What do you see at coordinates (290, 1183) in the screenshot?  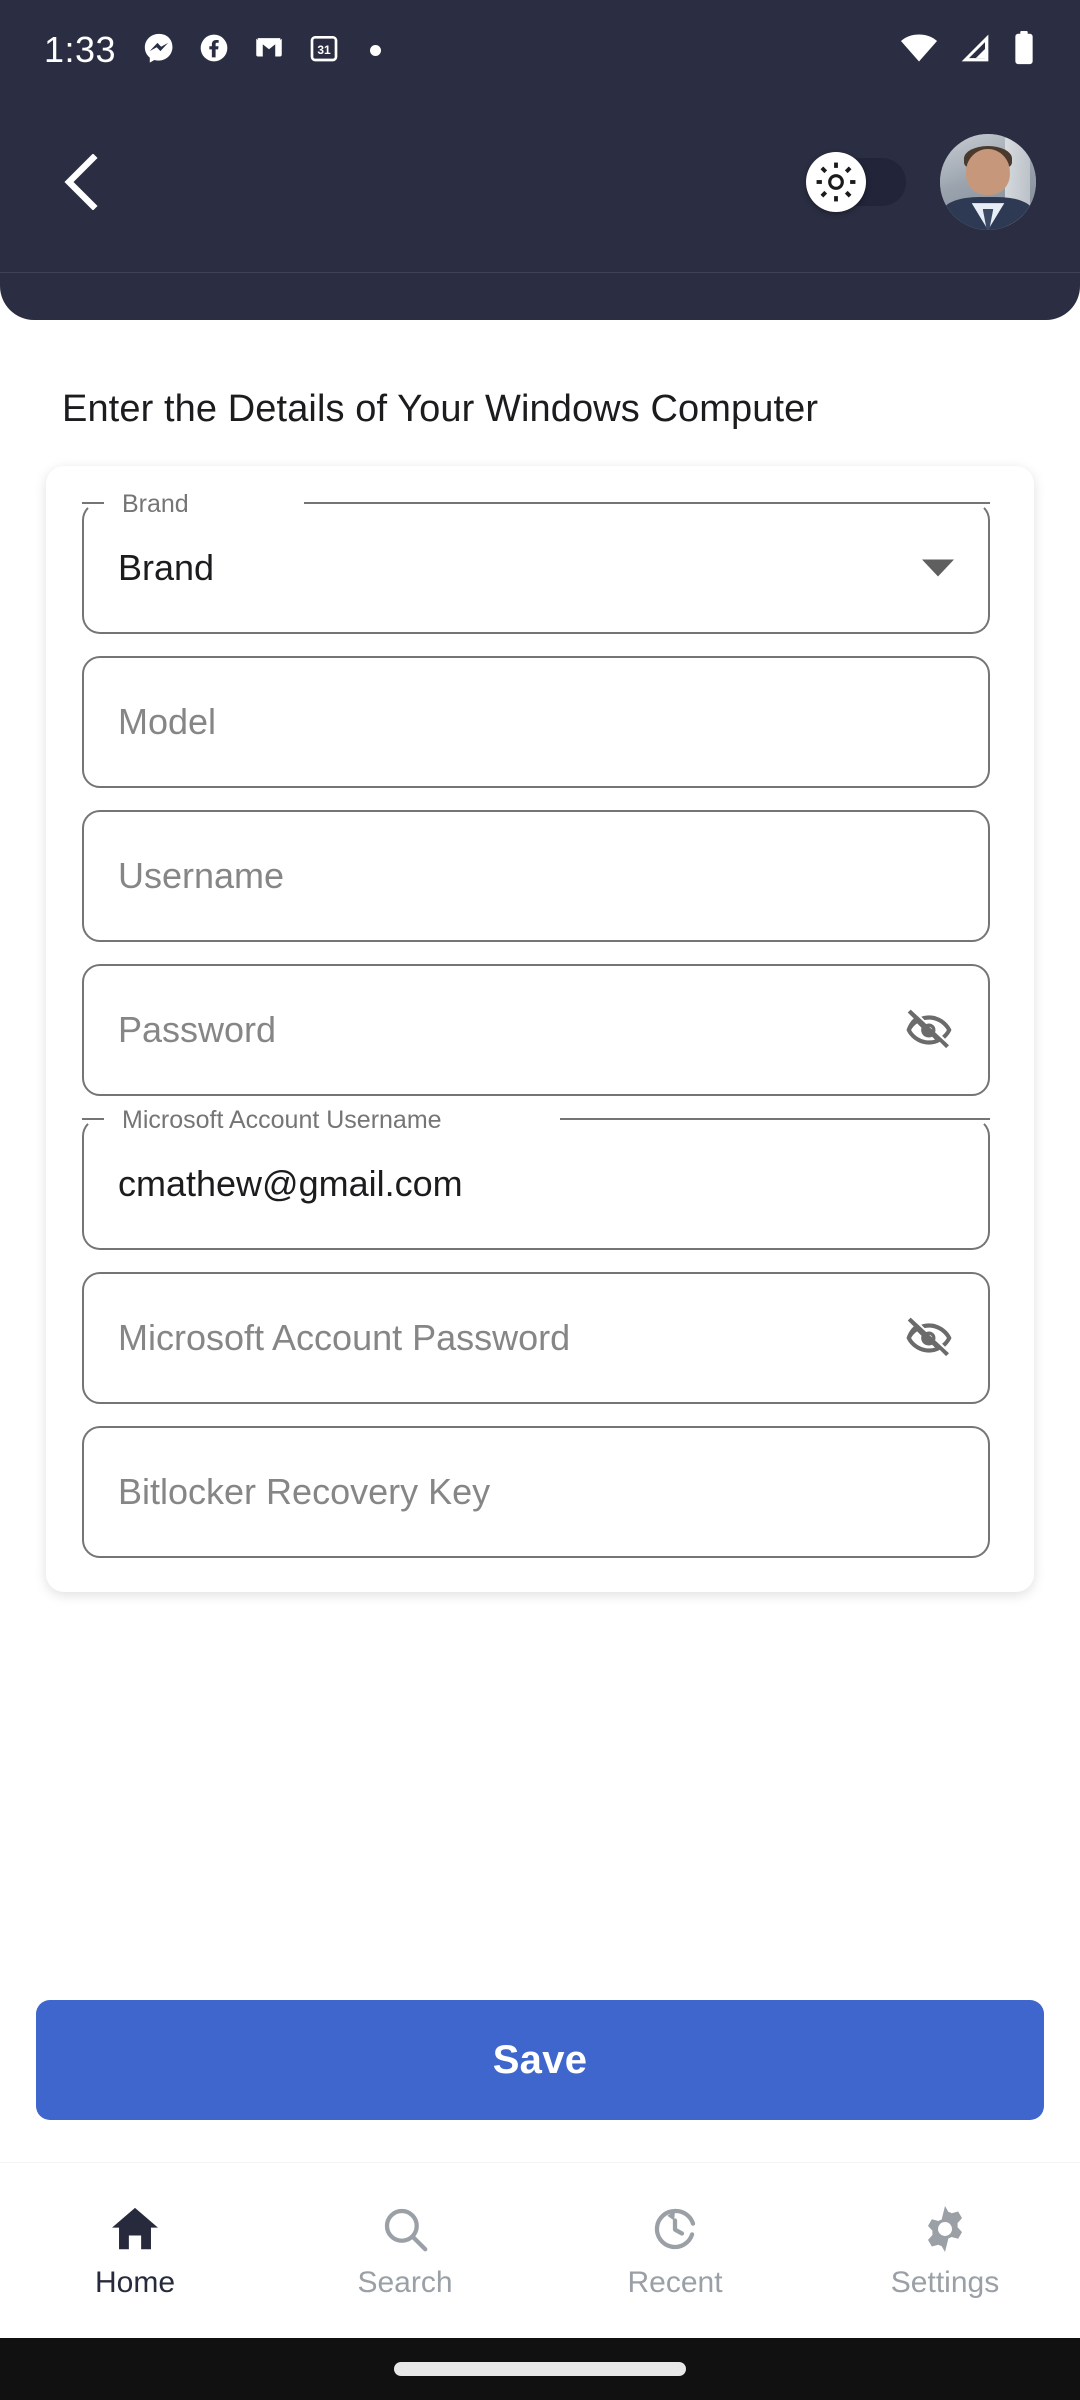 I see `field-value-microsoft-account-username: cmathew@gmail.com` at bounding box center [290, 1183].